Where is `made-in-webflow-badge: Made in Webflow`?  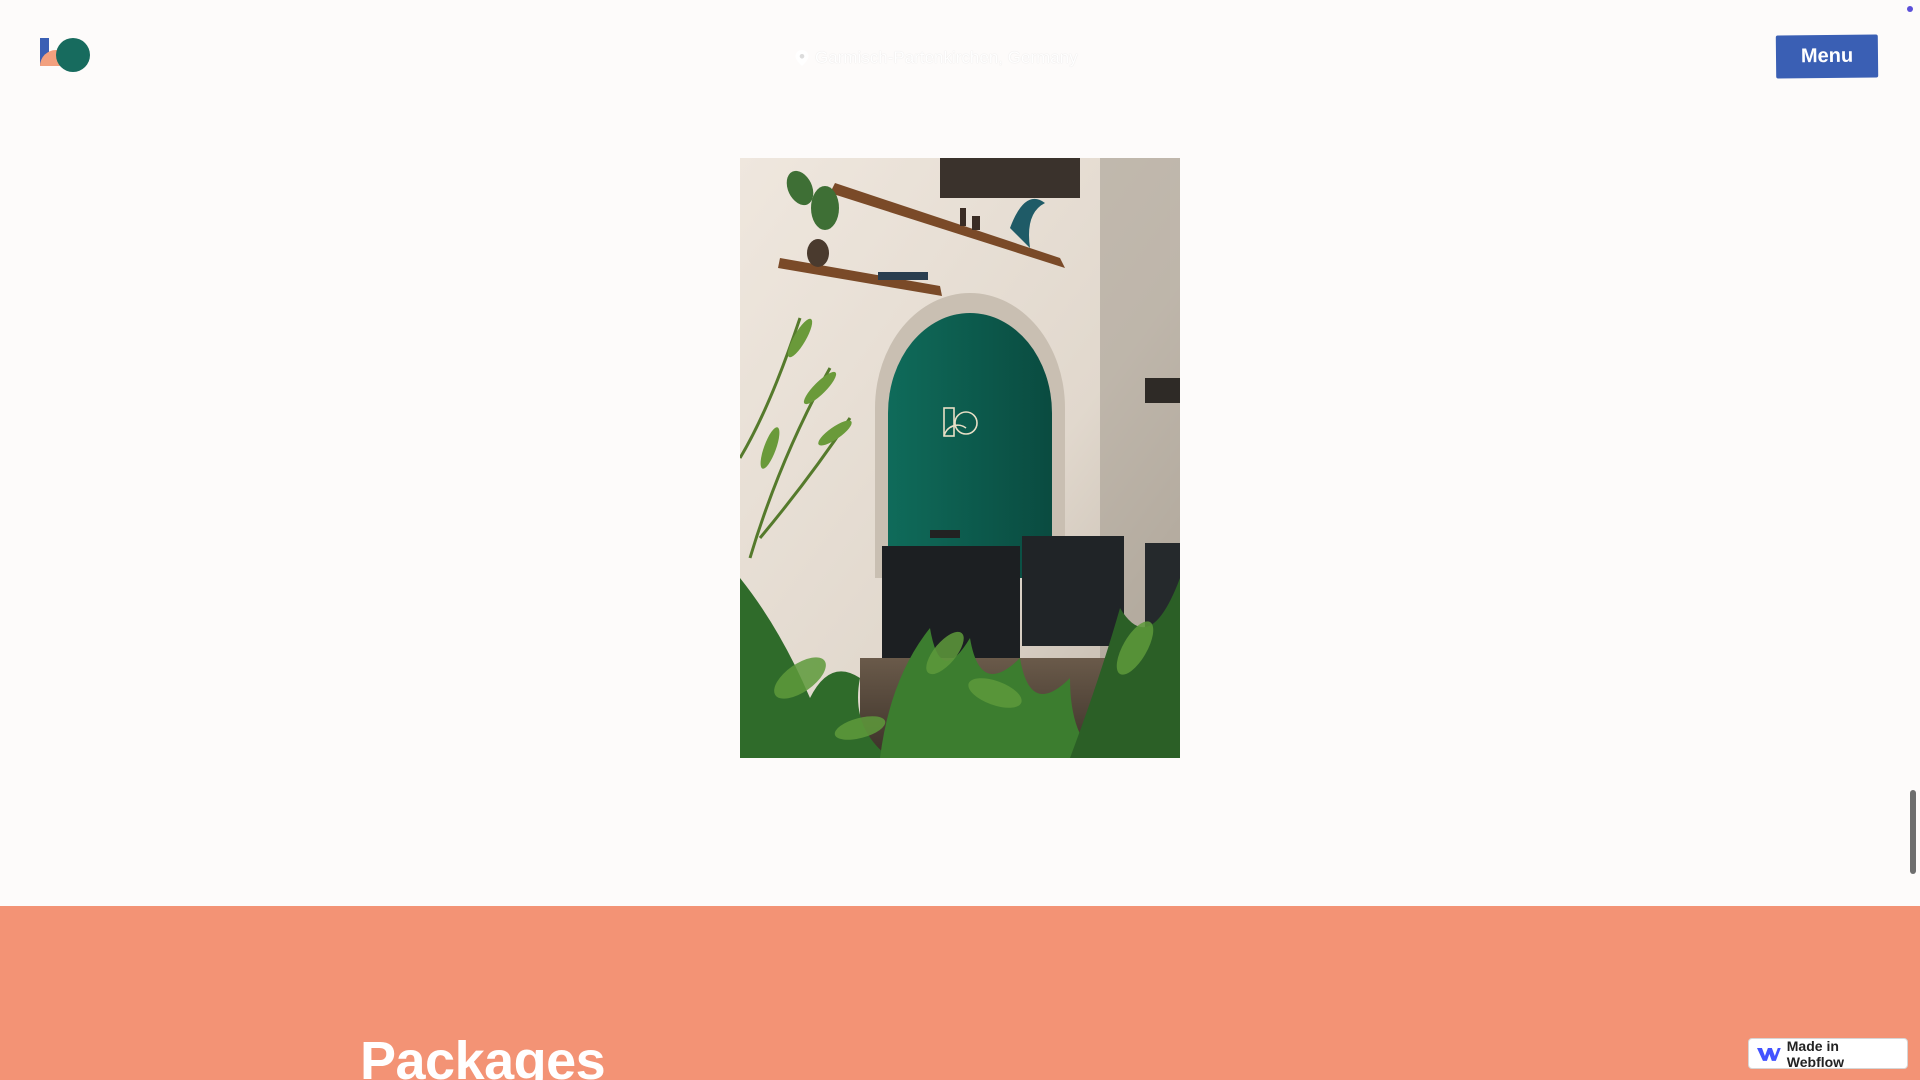 made-in-webflow-badge: Made in Webflow is located at coordinates (1828, 1053).